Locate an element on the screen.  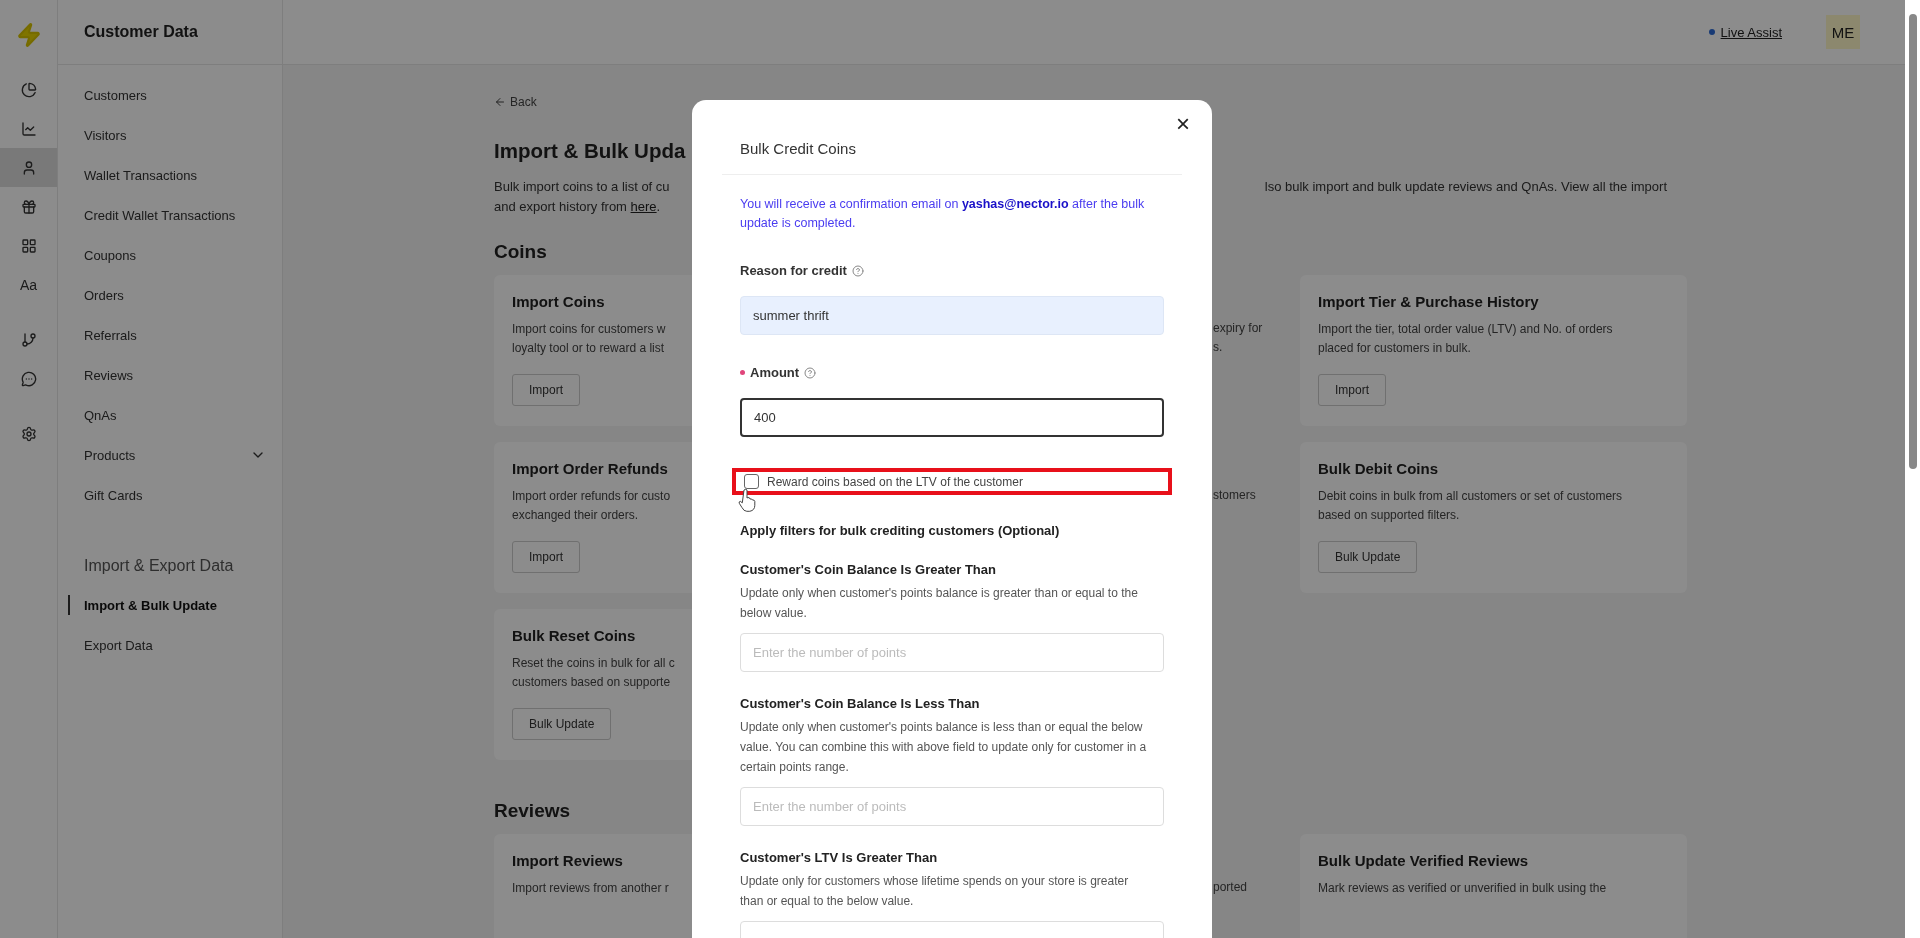
nav-button is located at coordinates (28, 167).